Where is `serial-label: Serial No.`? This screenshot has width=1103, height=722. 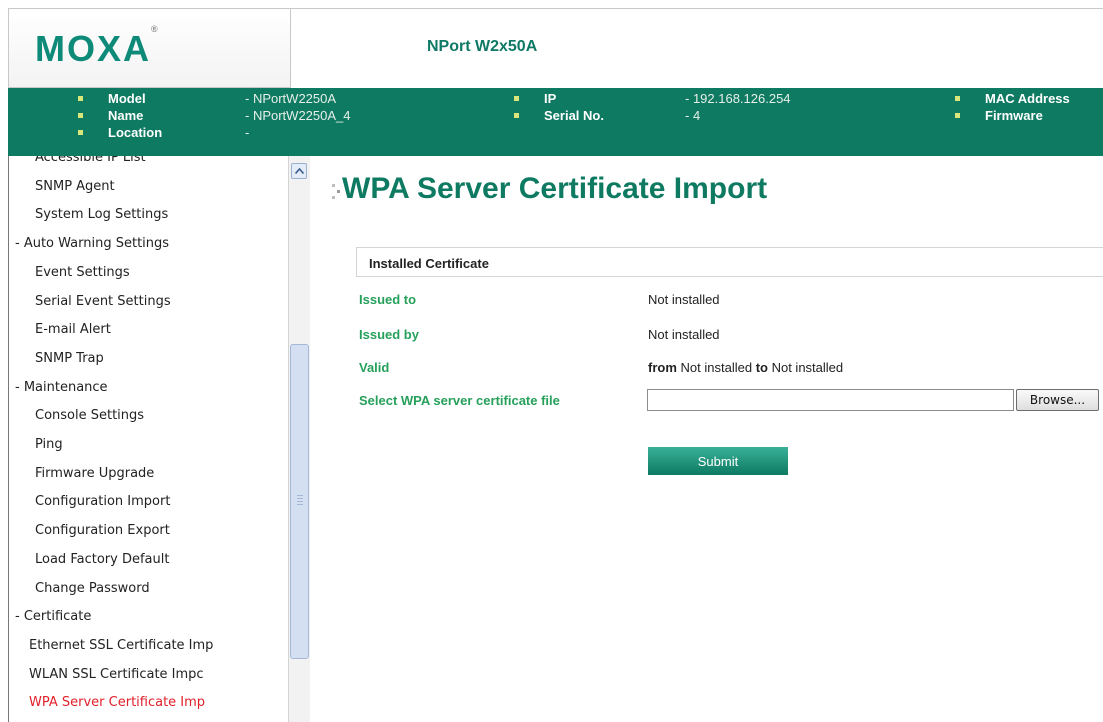 serial-label: Serial No. is located at coordinates (574, 115).